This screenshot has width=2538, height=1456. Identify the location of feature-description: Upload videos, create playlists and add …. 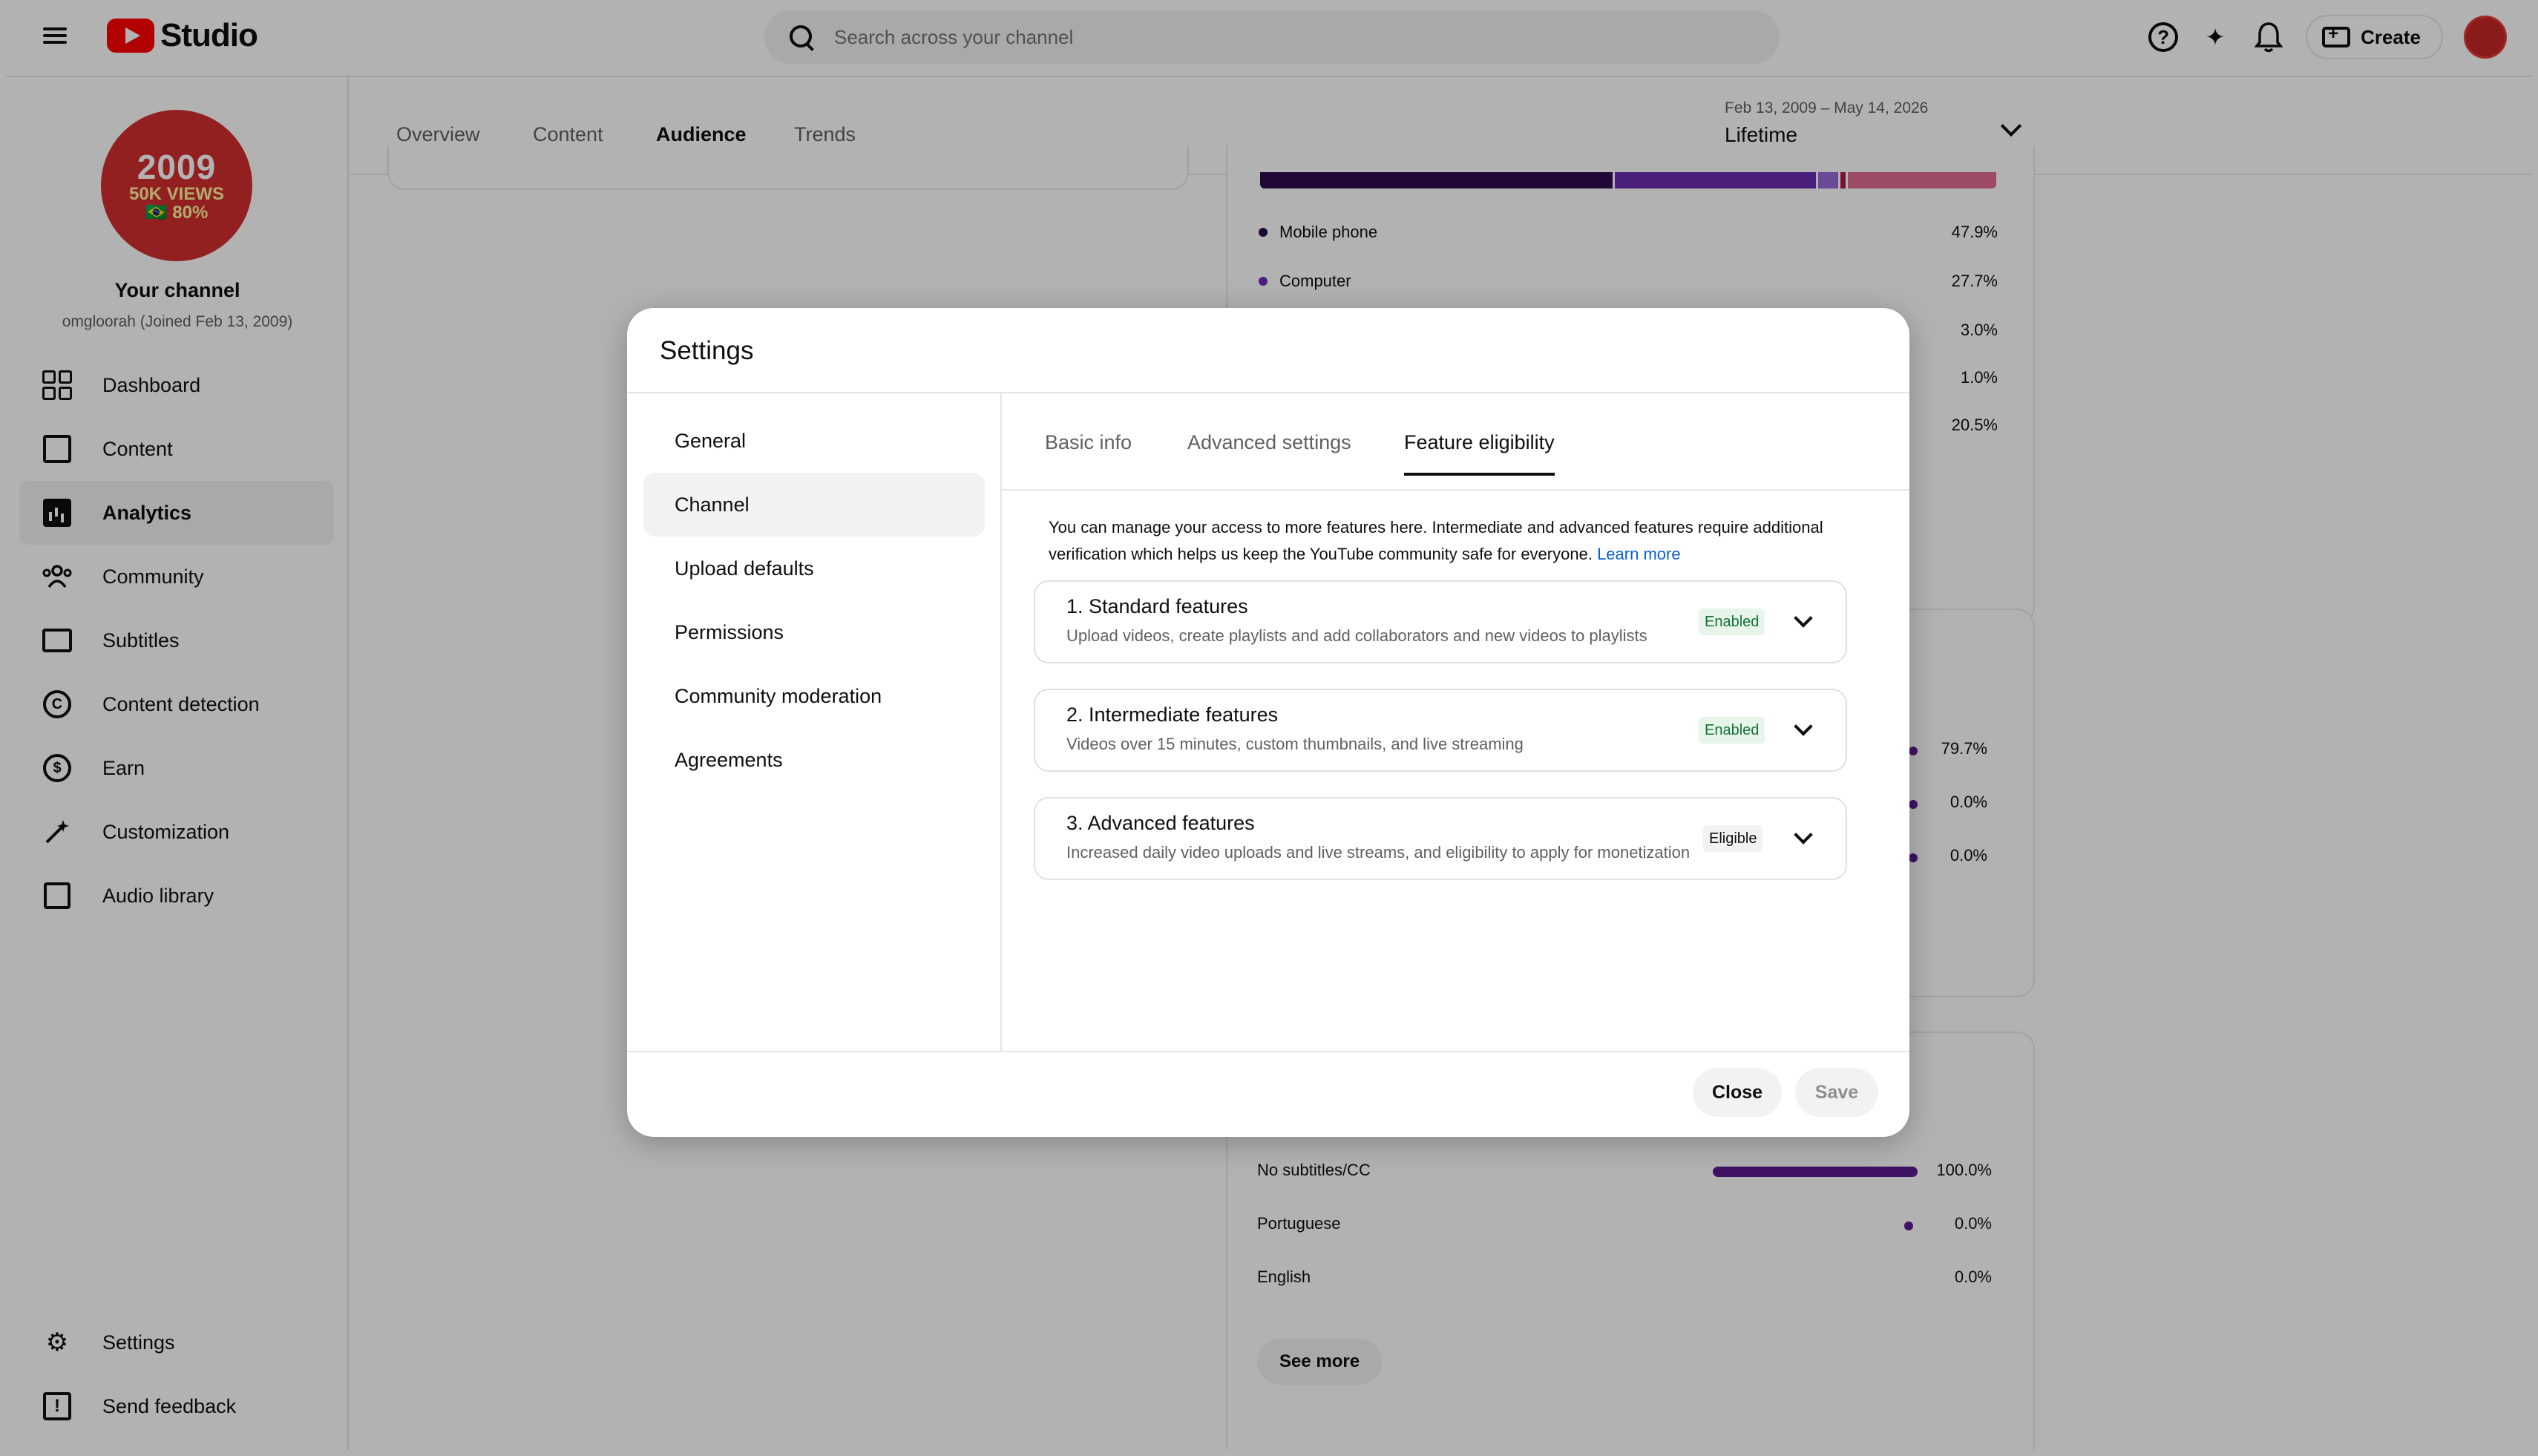
(1356, 636).